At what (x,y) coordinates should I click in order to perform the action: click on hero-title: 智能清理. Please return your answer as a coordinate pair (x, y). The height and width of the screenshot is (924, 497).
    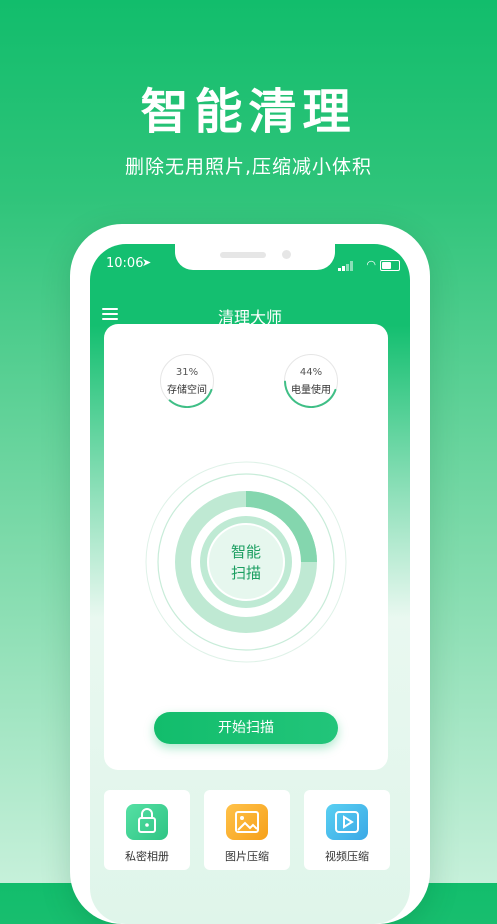
    Looking at the image, I should click on (248, 112).